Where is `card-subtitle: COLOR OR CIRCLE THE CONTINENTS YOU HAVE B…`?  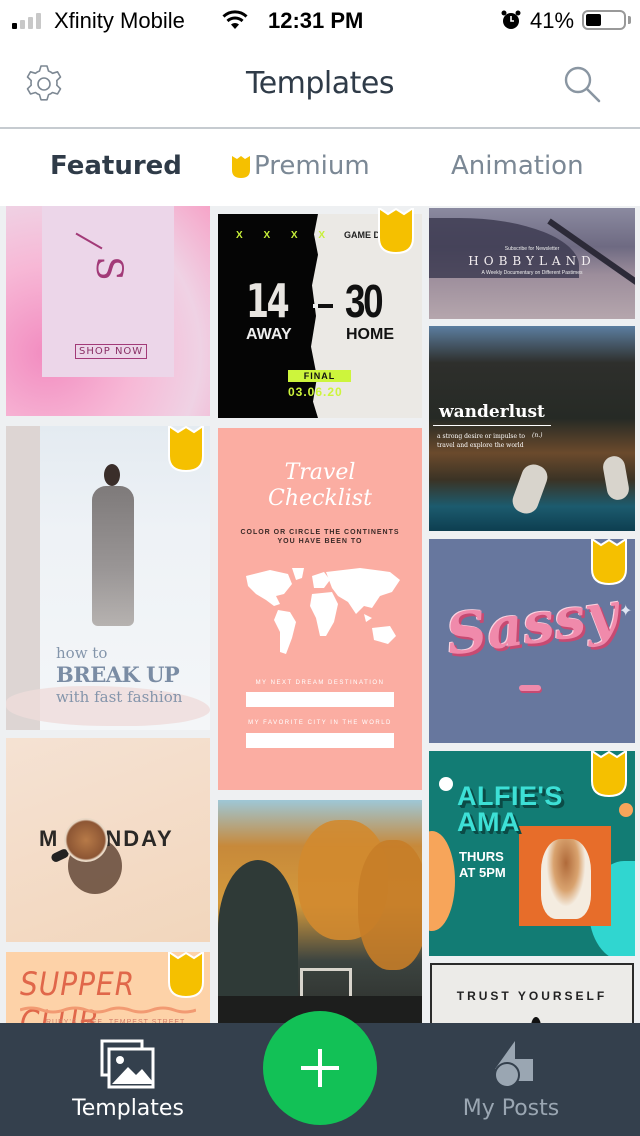 card-subtitle: COLOR OR CIRCLE THE CONTINENTS YOU HAVE B… is located at coordinates (320, 537).